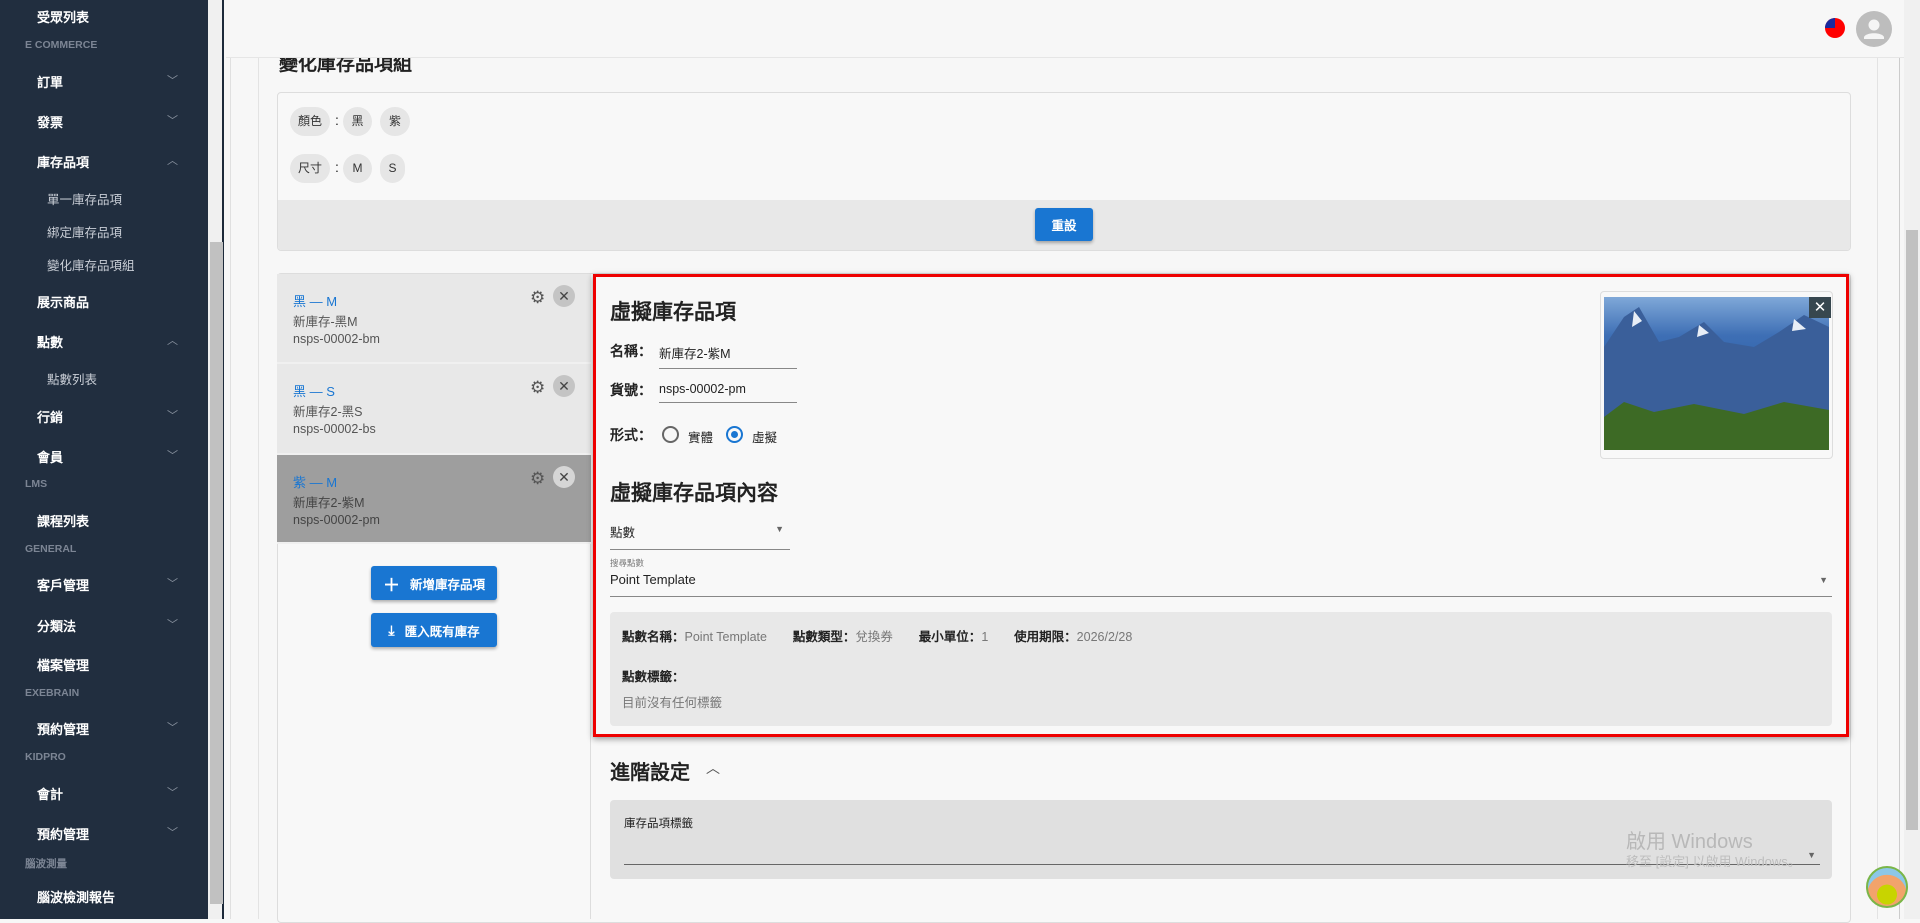  What do you see at coordinates (765, 438) in the screenshot?
I see `radio-virtual-label: 虛擬` at bounding box center [765, 438].